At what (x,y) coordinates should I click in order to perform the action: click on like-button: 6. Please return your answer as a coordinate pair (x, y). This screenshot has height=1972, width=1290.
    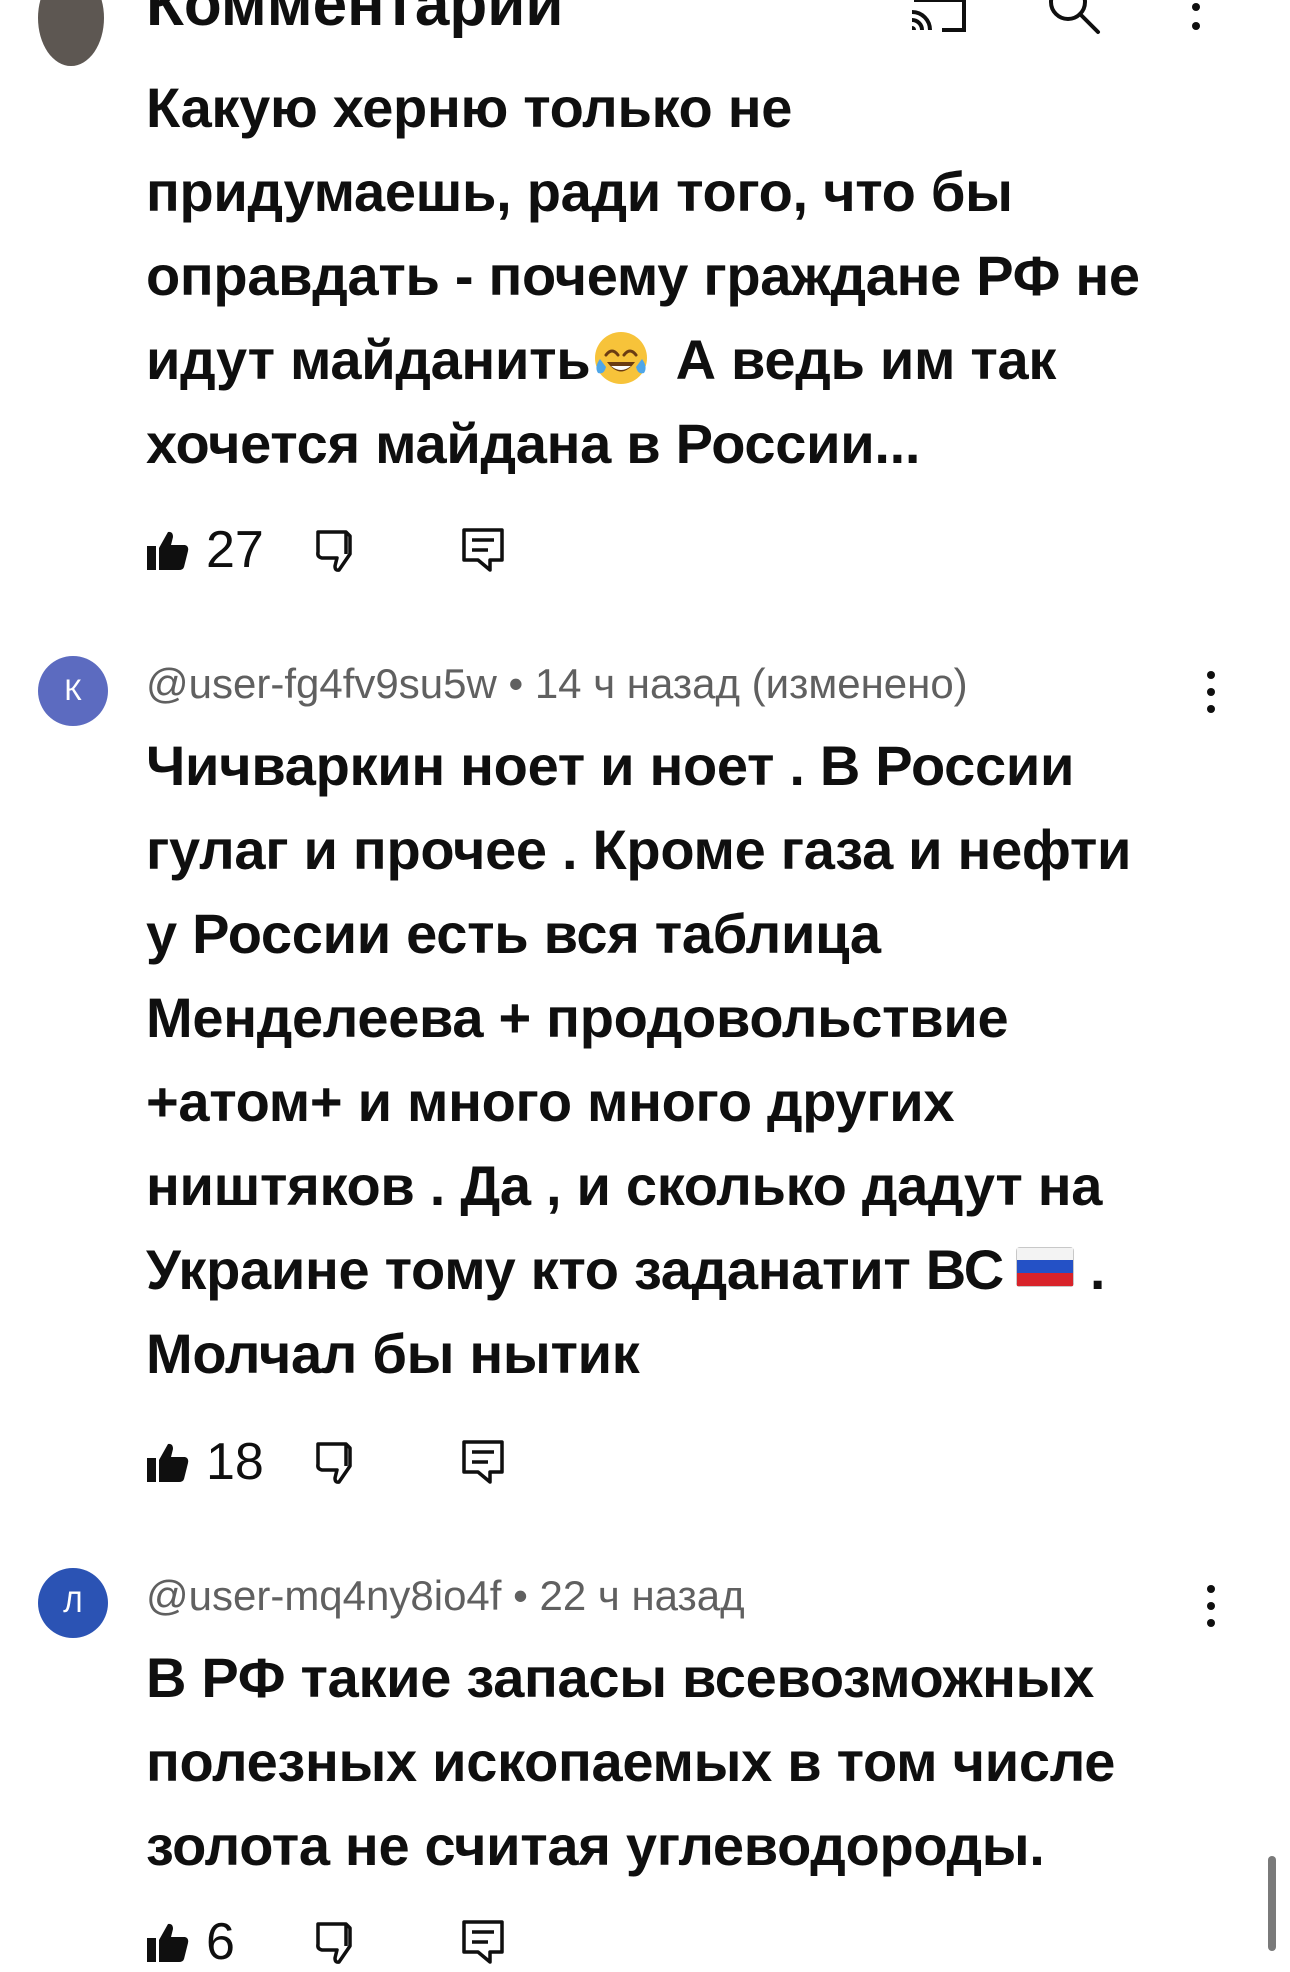
    Looking at the image, I should click on (190, 1942).